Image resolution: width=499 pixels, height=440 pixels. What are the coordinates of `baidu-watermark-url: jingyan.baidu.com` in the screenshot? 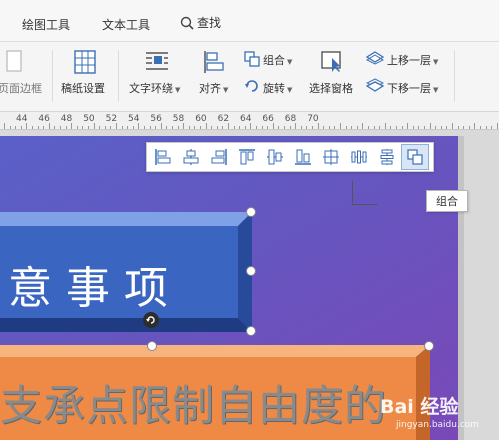 It's located at (438, 425).